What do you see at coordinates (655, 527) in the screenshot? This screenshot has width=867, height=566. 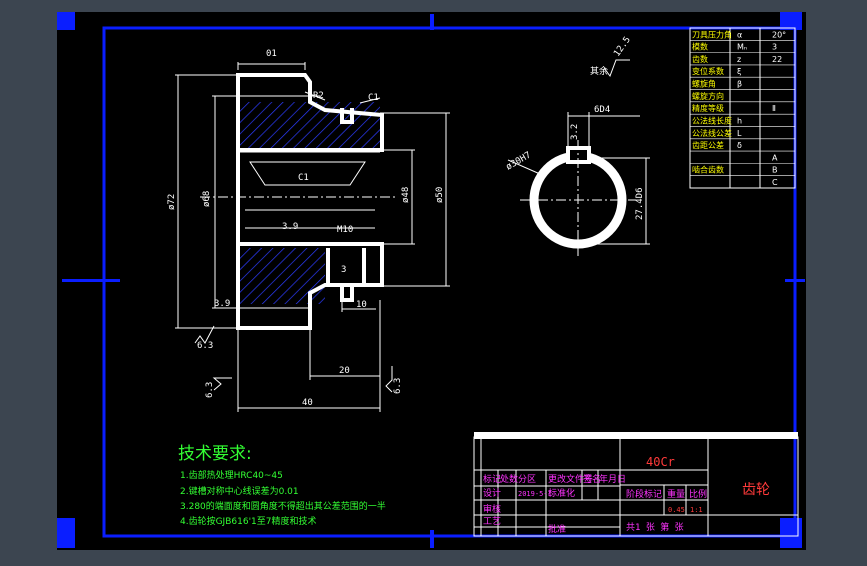 I see `sheets-label: 共1 张 第 张` at bounding box center [655, 527].